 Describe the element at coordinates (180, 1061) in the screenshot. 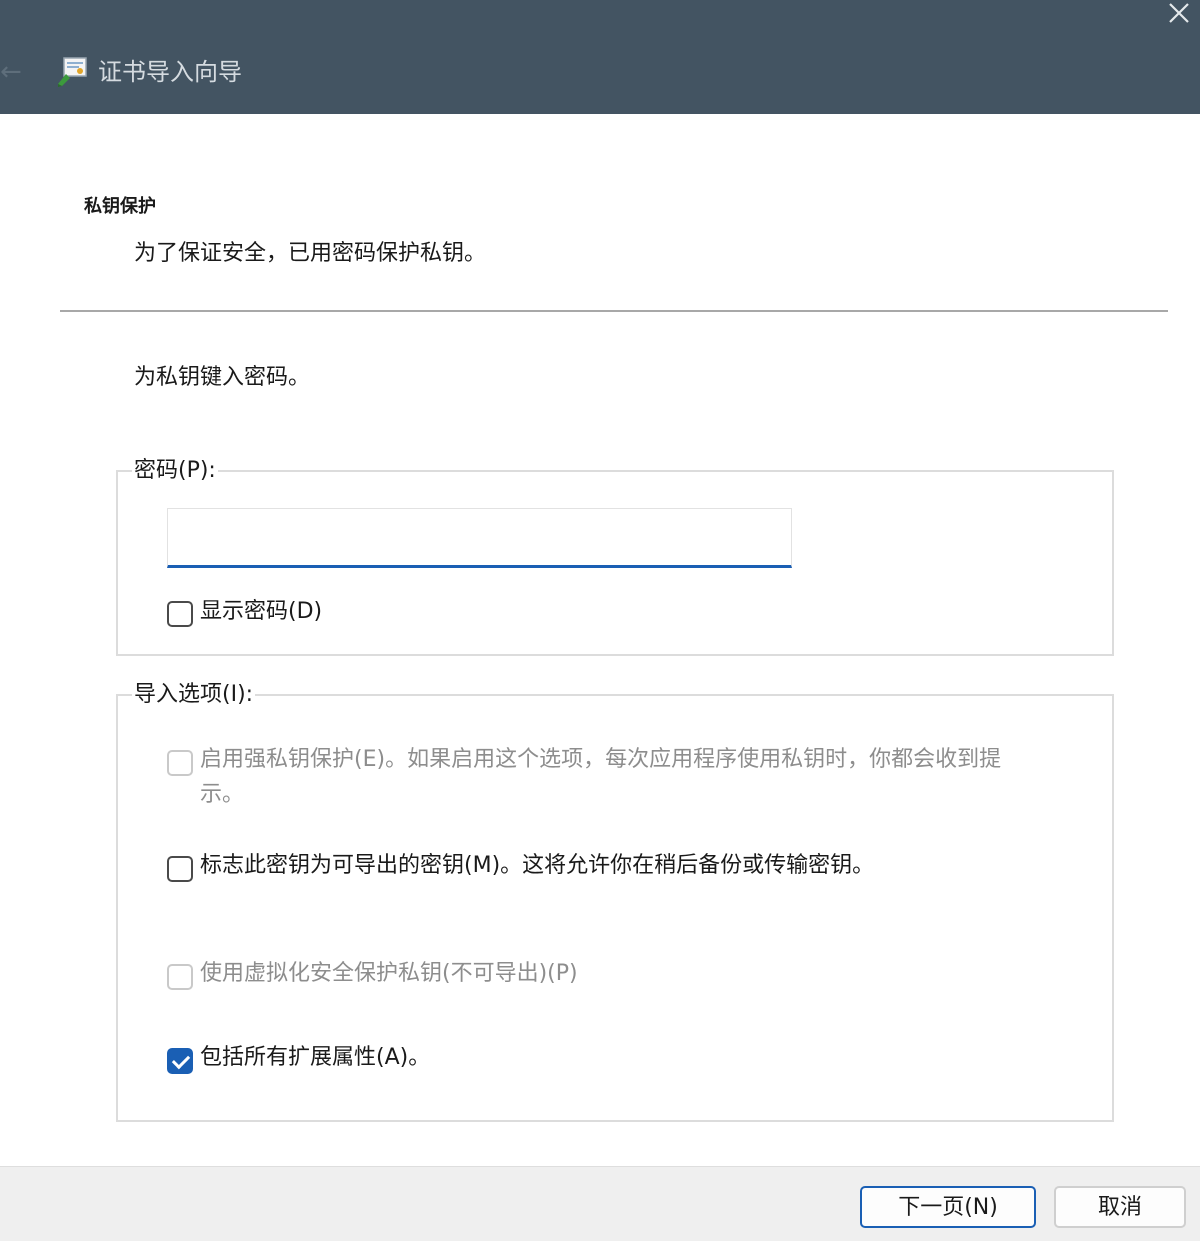

I see `extended-properties-checkbox` at that location.